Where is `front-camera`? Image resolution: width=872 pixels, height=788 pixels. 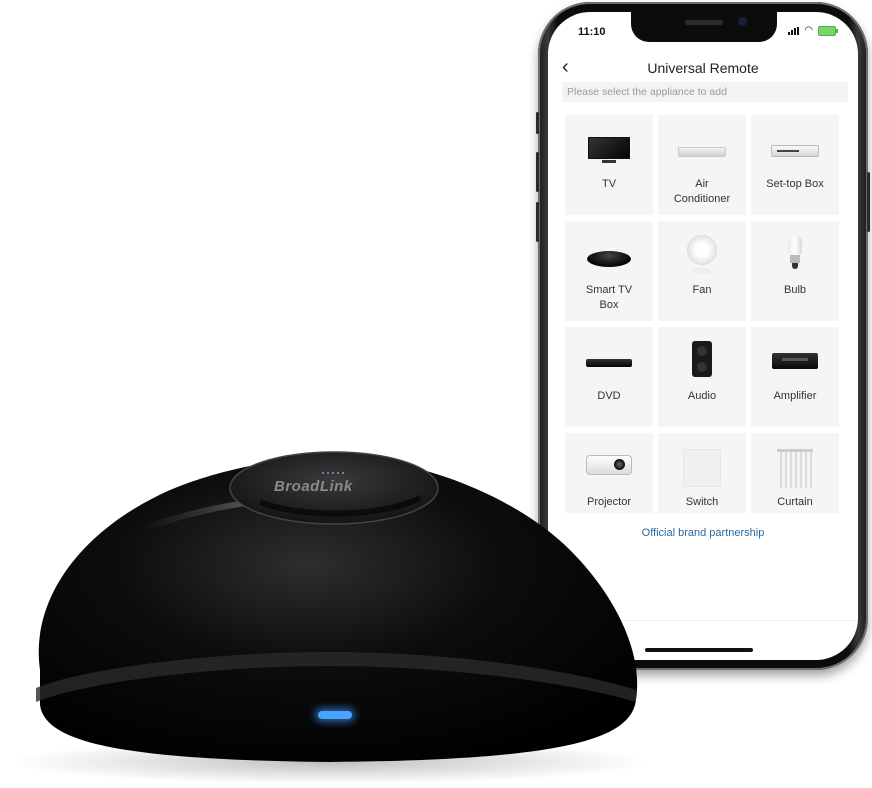 front-camera is located at coordinates (742, 21).